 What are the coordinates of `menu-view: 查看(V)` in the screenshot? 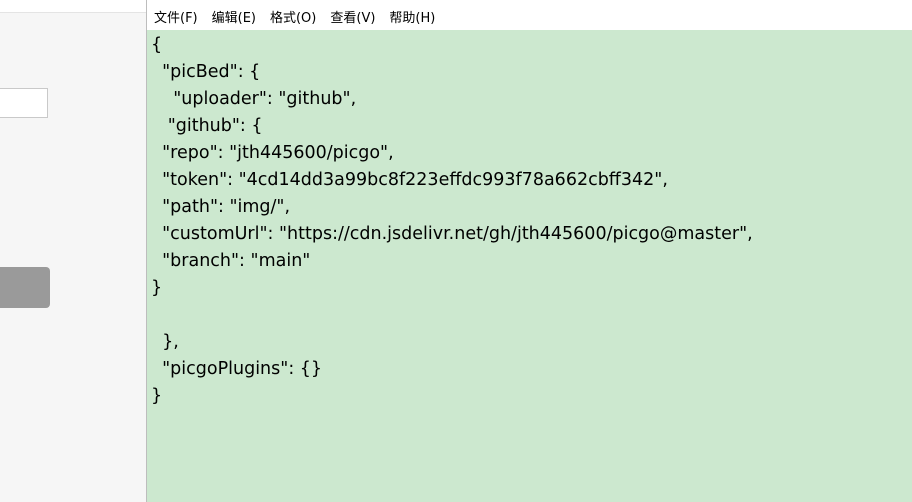 It's located at (352, 19).